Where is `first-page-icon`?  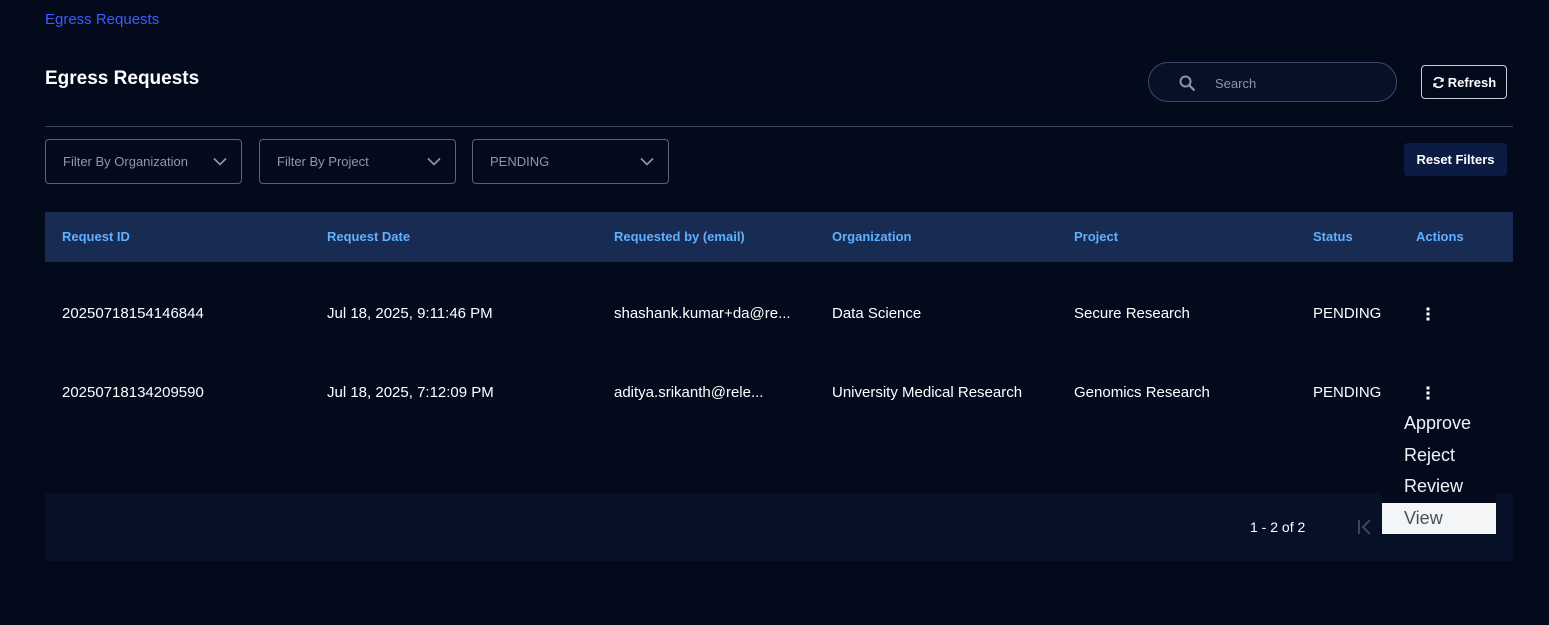
first-page-icon is located at coordinates (1368, 527).